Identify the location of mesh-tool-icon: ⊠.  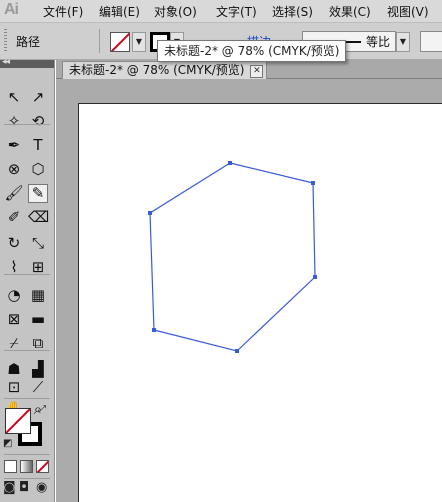
(14, 319).